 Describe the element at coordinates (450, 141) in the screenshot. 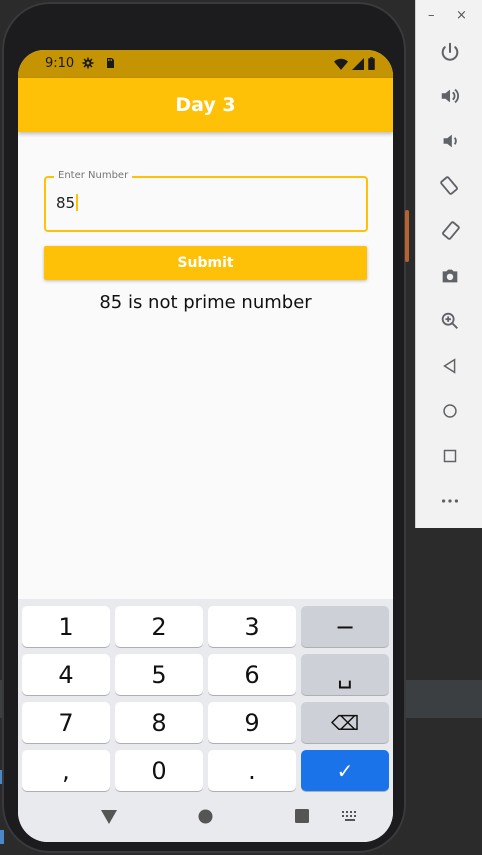

I see `volume-down-icon` at that location.